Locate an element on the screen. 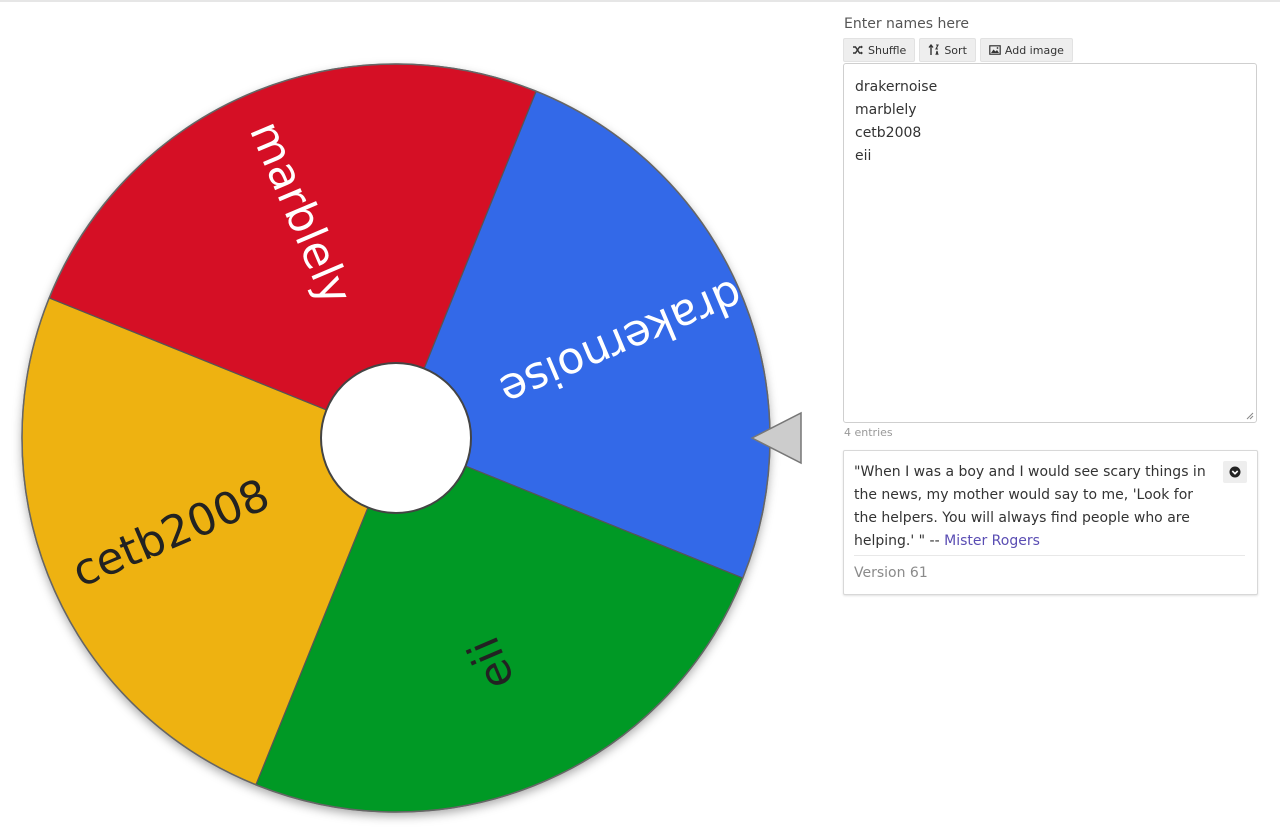 The width and height of the screenshot is (1280, 834). names-textarea: drakernoise marblely cetb2008 eii is located at coordinates (1050, 243).